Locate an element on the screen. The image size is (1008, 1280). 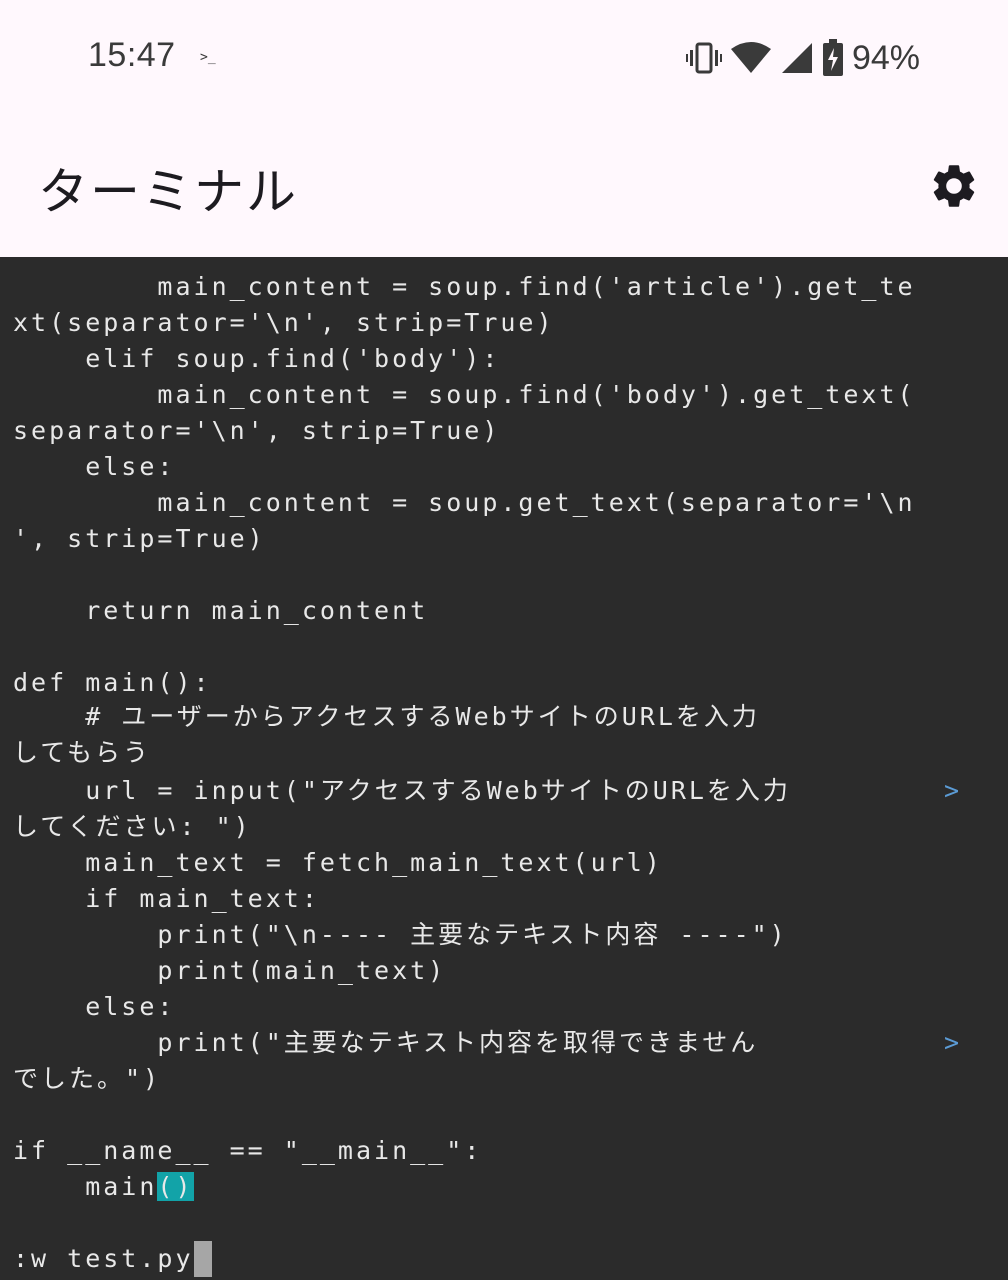
app-title: ターミナル is located at coordinates (168, 192).